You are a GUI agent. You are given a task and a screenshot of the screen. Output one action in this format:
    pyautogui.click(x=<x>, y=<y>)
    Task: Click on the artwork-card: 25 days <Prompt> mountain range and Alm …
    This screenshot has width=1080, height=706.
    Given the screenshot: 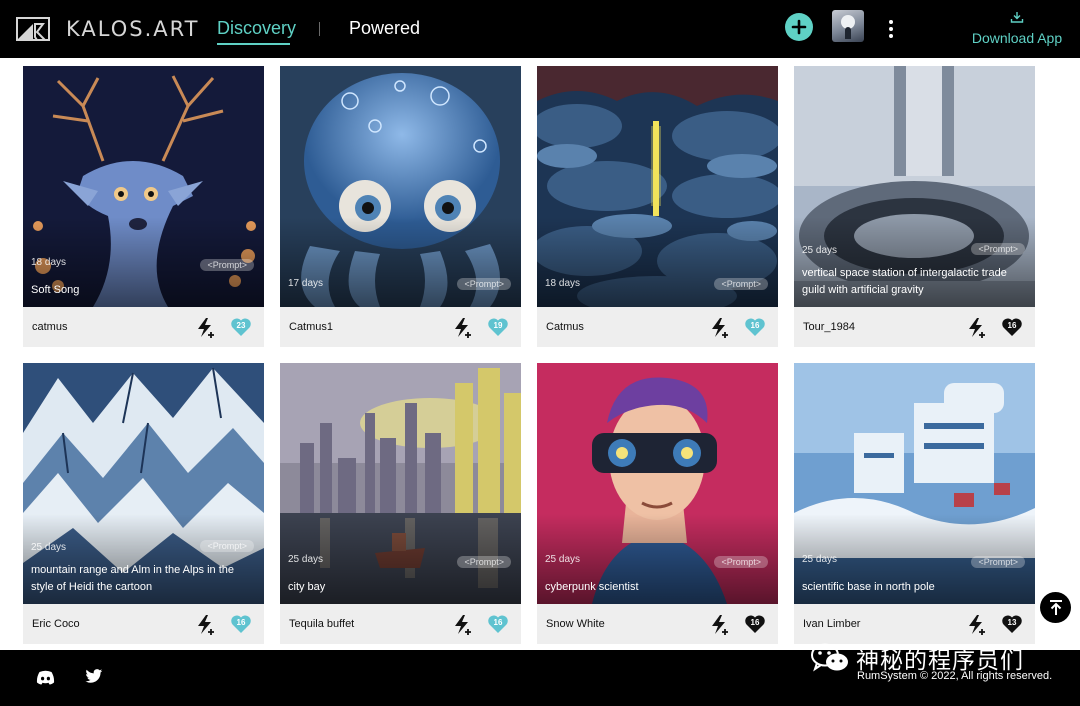 What is the action you would take?
    pyautogui.click(x=143, y=503)
    